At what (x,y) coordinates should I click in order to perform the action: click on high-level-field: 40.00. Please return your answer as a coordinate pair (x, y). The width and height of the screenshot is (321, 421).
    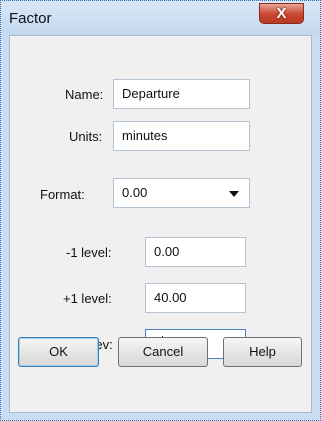
    Looking at the image, I should click on (195, 298).